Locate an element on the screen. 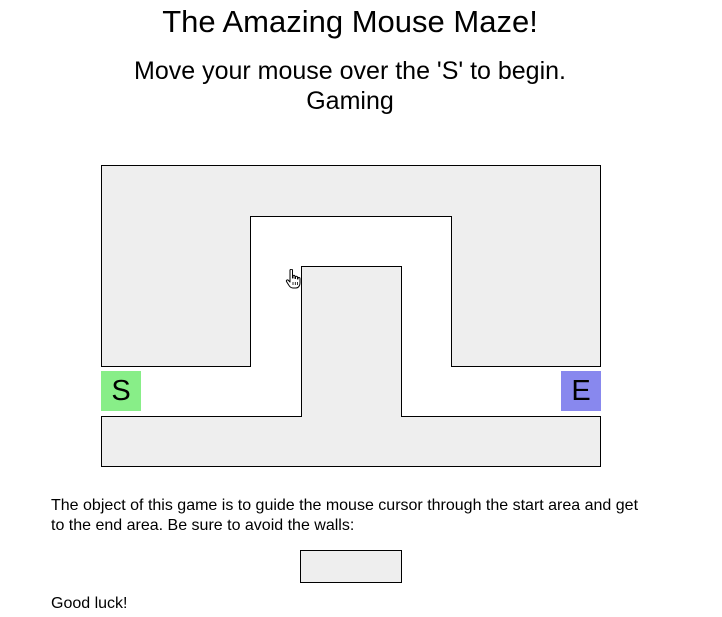 This screenshot has height=617, width=722. maze-wall-center-pillar is located at coordinates (351, 341).